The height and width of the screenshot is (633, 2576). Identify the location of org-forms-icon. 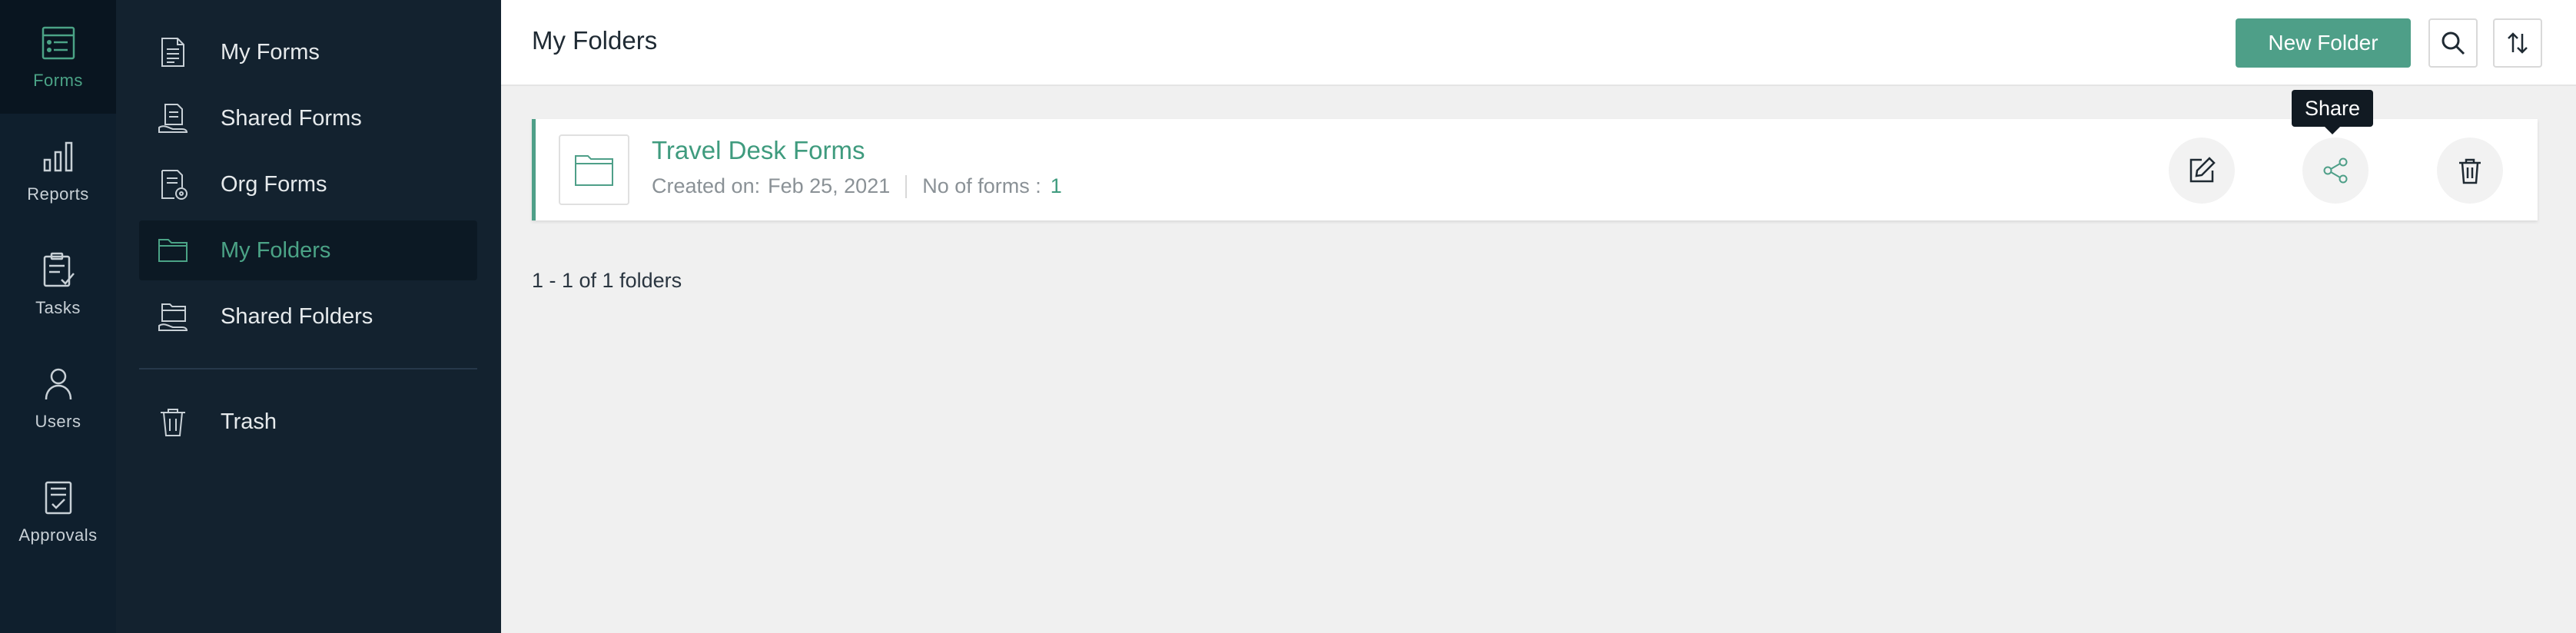
(174, 185).